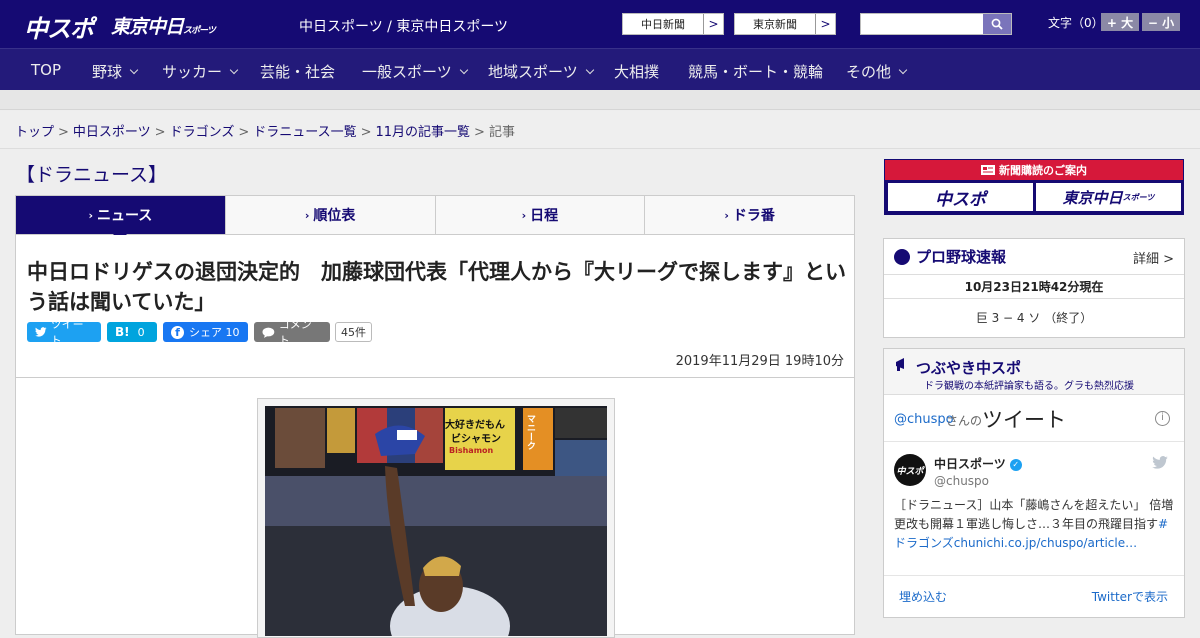 The height and width of the screenshot is (638, 1200). Describe the element at coordinates (936, 24) in the screenshot. I see `search-input` at that location.